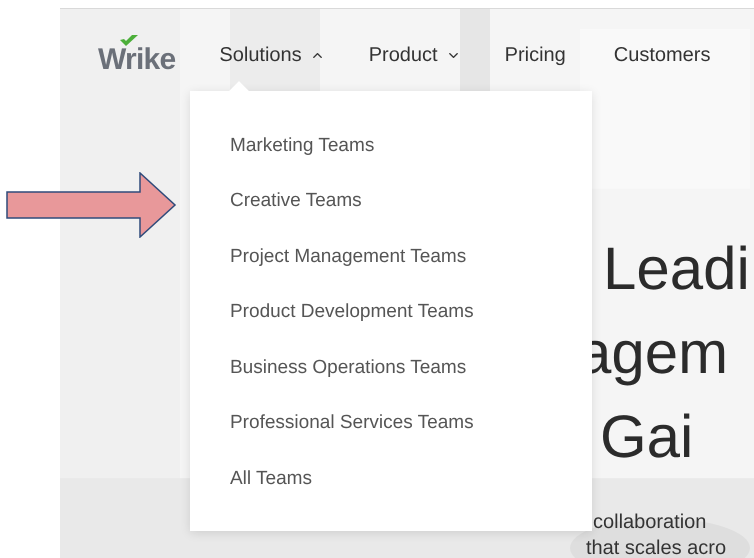  Describe the element at coordinates (414, 55) in the screenshot. I see `nav-item: Product` at that location.